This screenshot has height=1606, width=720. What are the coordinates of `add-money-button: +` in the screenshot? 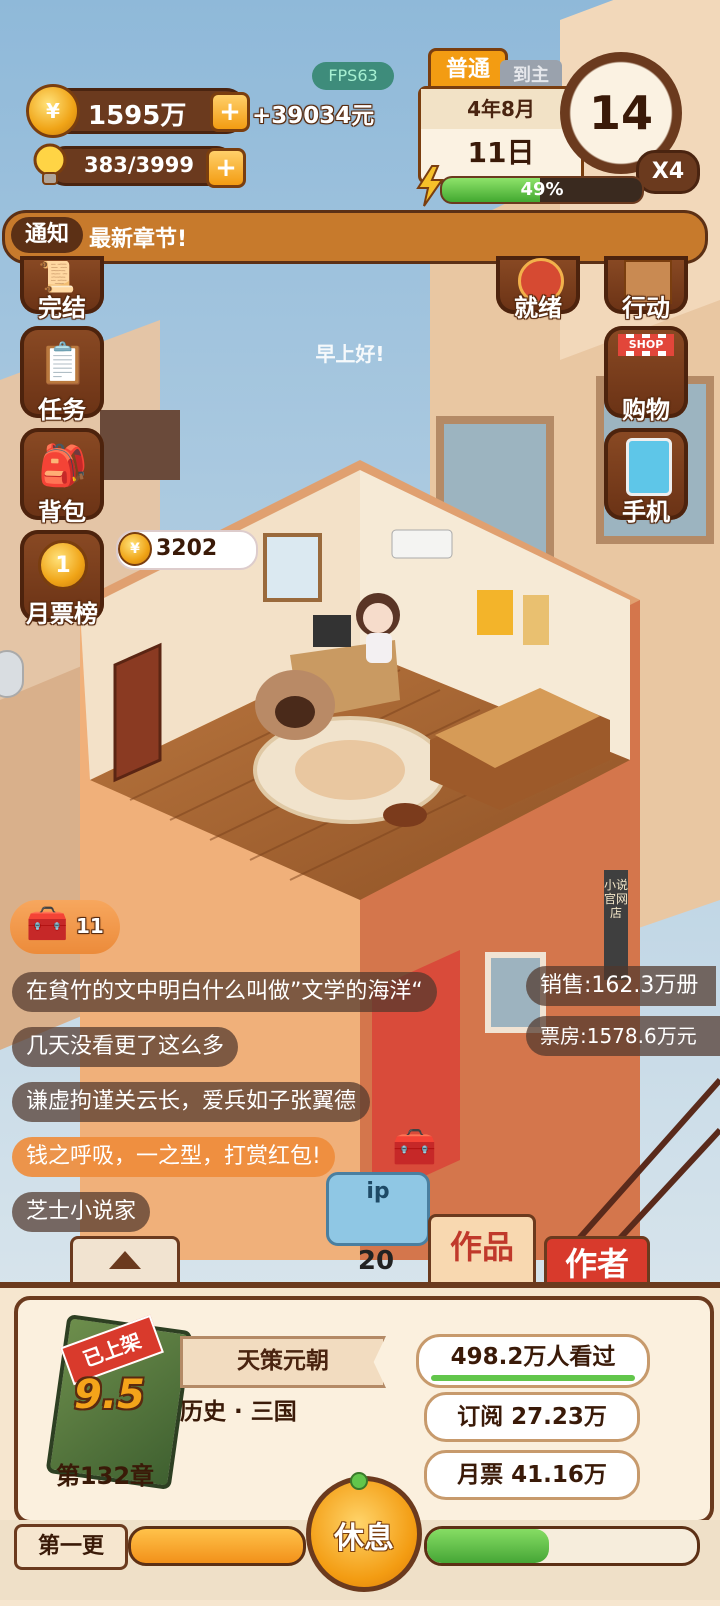 It's located at (230, 112).